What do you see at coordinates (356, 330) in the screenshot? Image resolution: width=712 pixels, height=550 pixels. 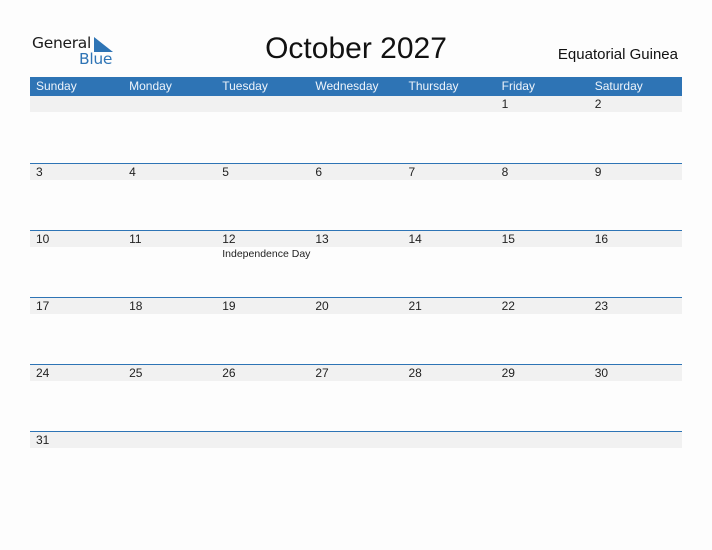 I see `week-row: 17 18 19 20 21 22 23` at bounding box center [356, 330].